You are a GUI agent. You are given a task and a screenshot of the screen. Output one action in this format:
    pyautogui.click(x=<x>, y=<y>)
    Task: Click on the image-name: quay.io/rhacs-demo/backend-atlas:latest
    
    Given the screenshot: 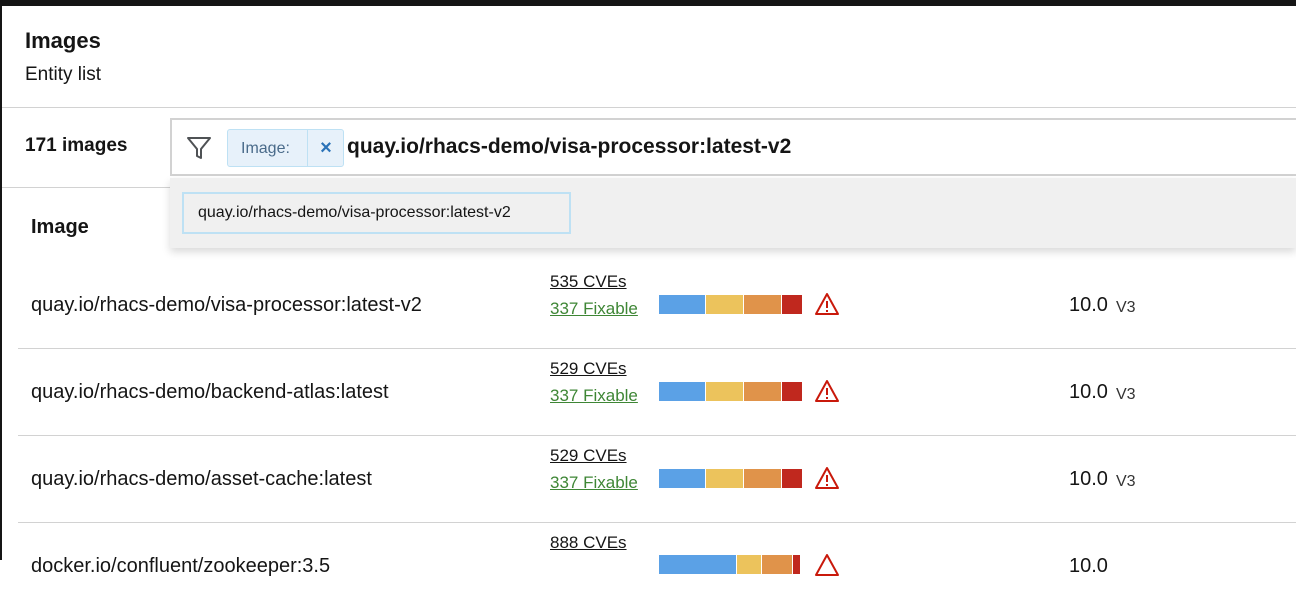 What is the action you would take?
    pyautogui.click(x=210, y=392)
    